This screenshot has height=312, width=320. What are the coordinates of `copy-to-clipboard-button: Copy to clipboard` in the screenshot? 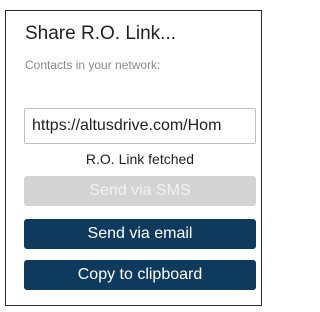 It's located at (140, 275).